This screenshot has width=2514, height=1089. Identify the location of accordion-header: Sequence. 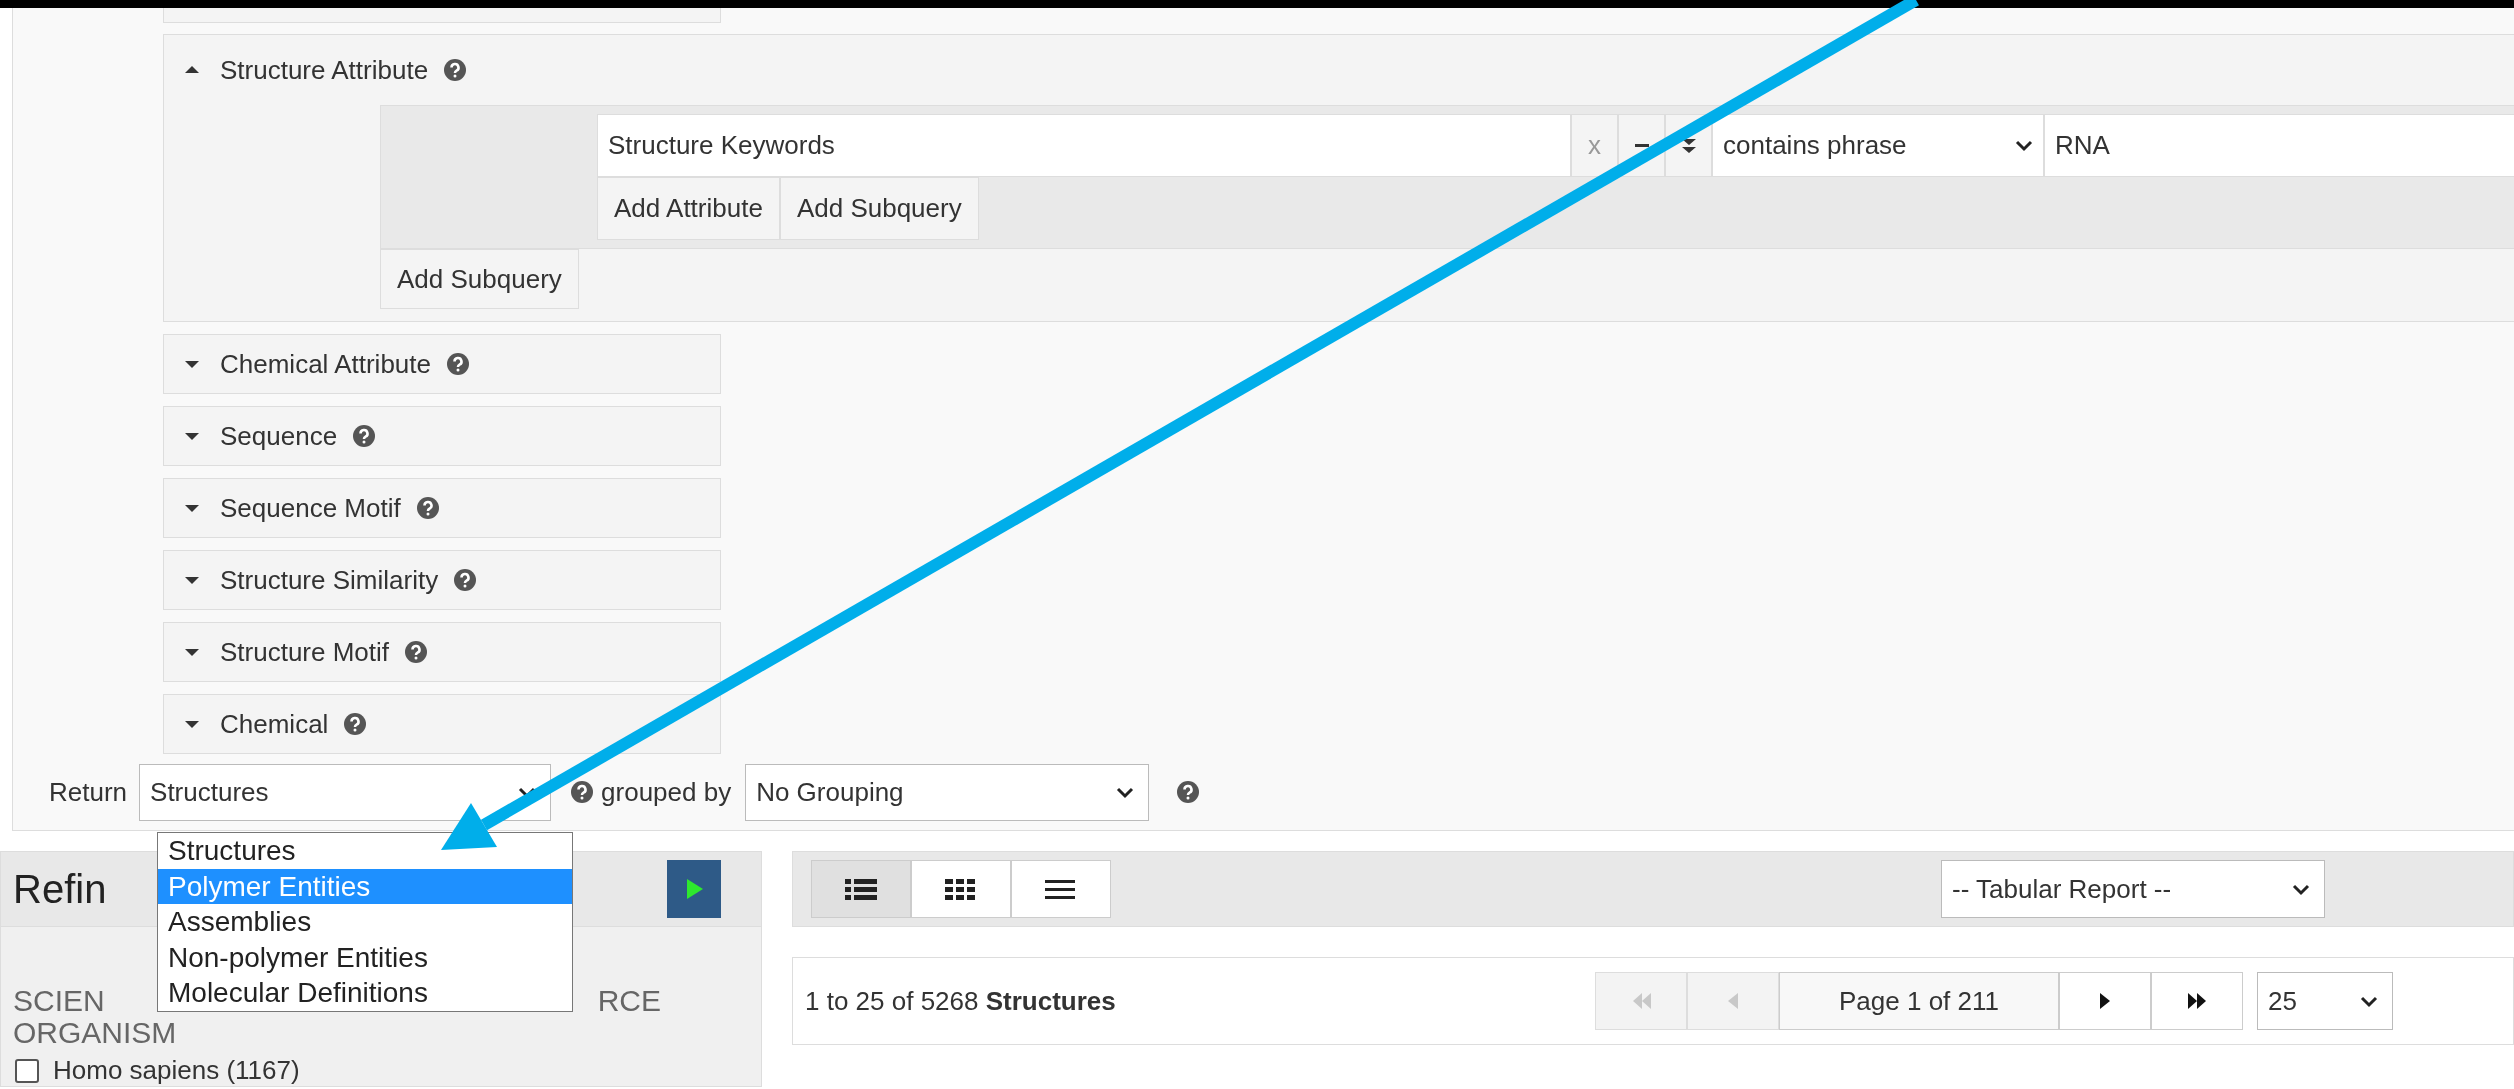
(442, 436).